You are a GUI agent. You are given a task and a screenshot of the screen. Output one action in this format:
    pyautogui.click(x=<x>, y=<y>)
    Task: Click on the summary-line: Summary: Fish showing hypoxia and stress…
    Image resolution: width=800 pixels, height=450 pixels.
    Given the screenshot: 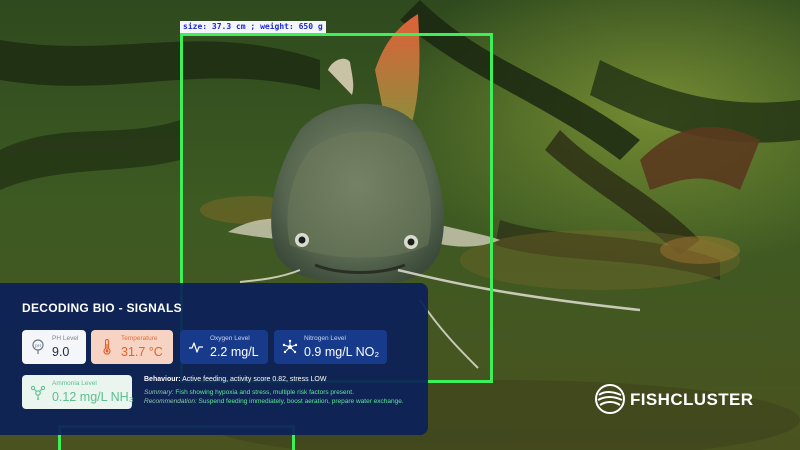 What is the action you would take?
    pyautogui.click(x=279, y=392)
    